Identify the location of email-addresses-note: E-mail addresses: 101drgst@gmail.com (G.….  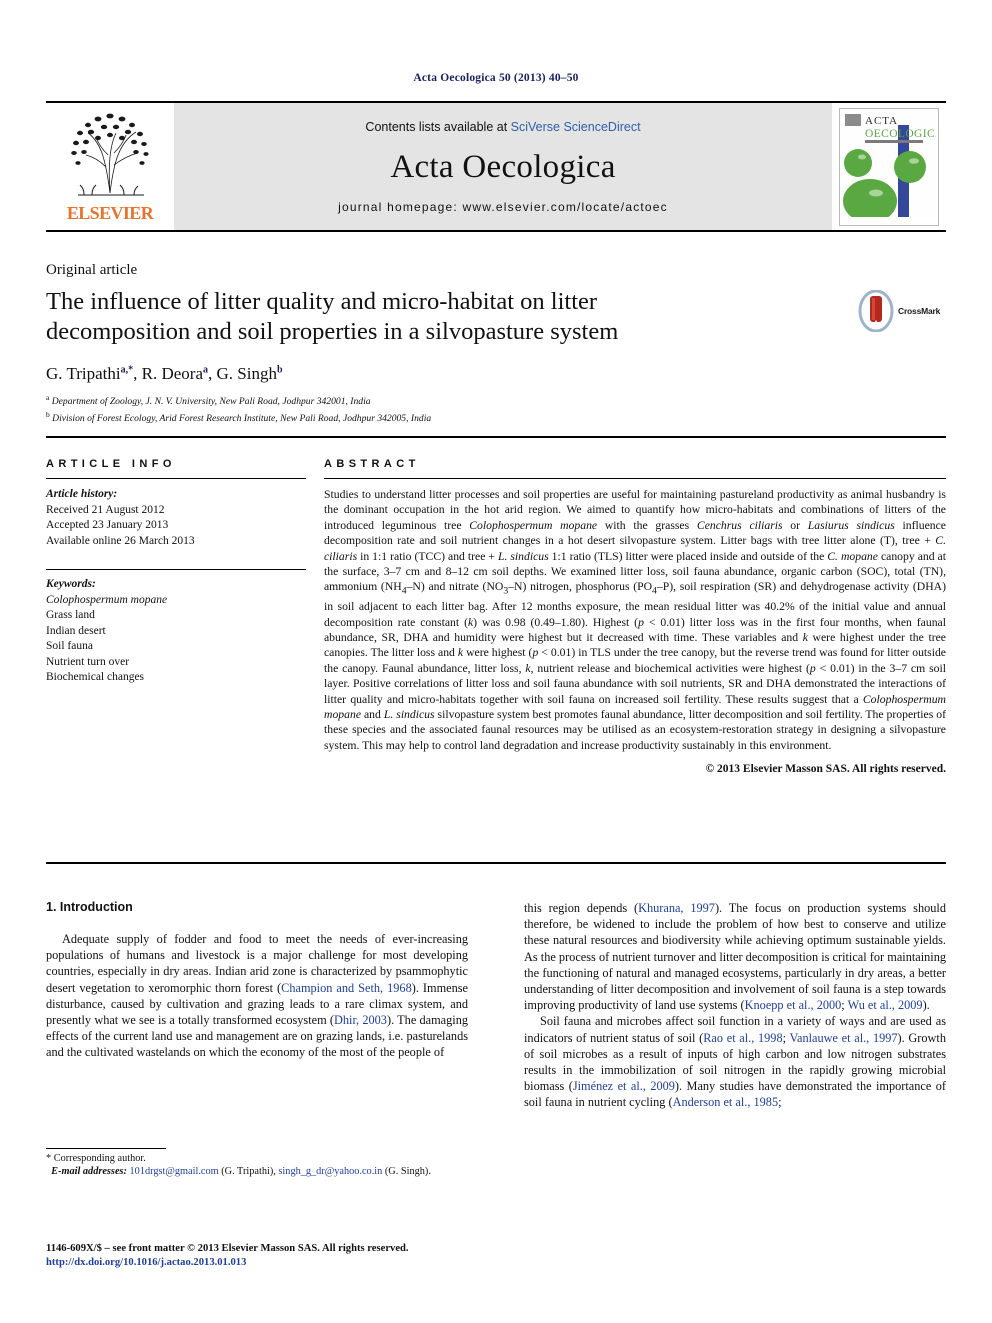
(241, 1172).